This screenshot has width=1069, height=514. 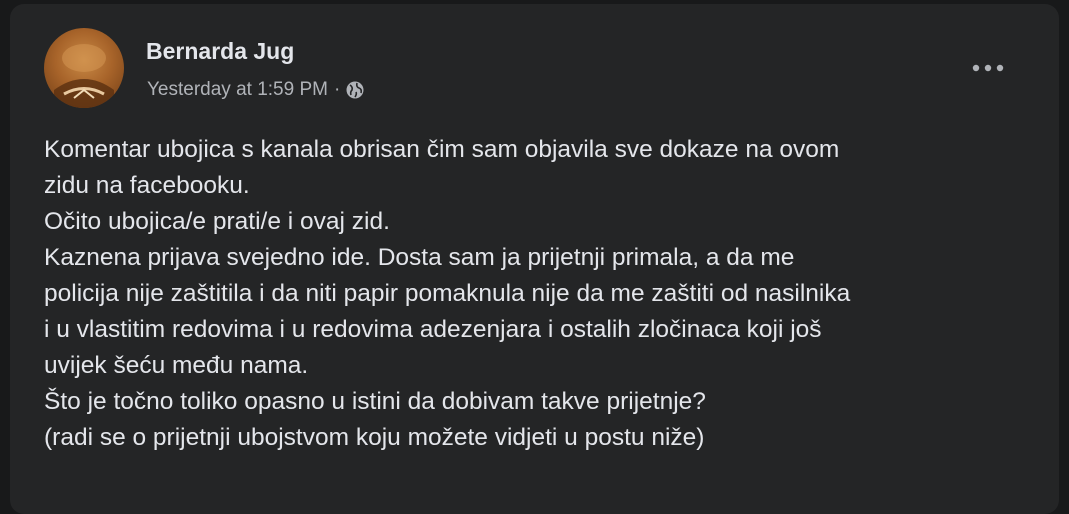 I want to click on post-text-line: Očito ubojica/e prati/e i ovaj zid., so click(x=217, y=221).